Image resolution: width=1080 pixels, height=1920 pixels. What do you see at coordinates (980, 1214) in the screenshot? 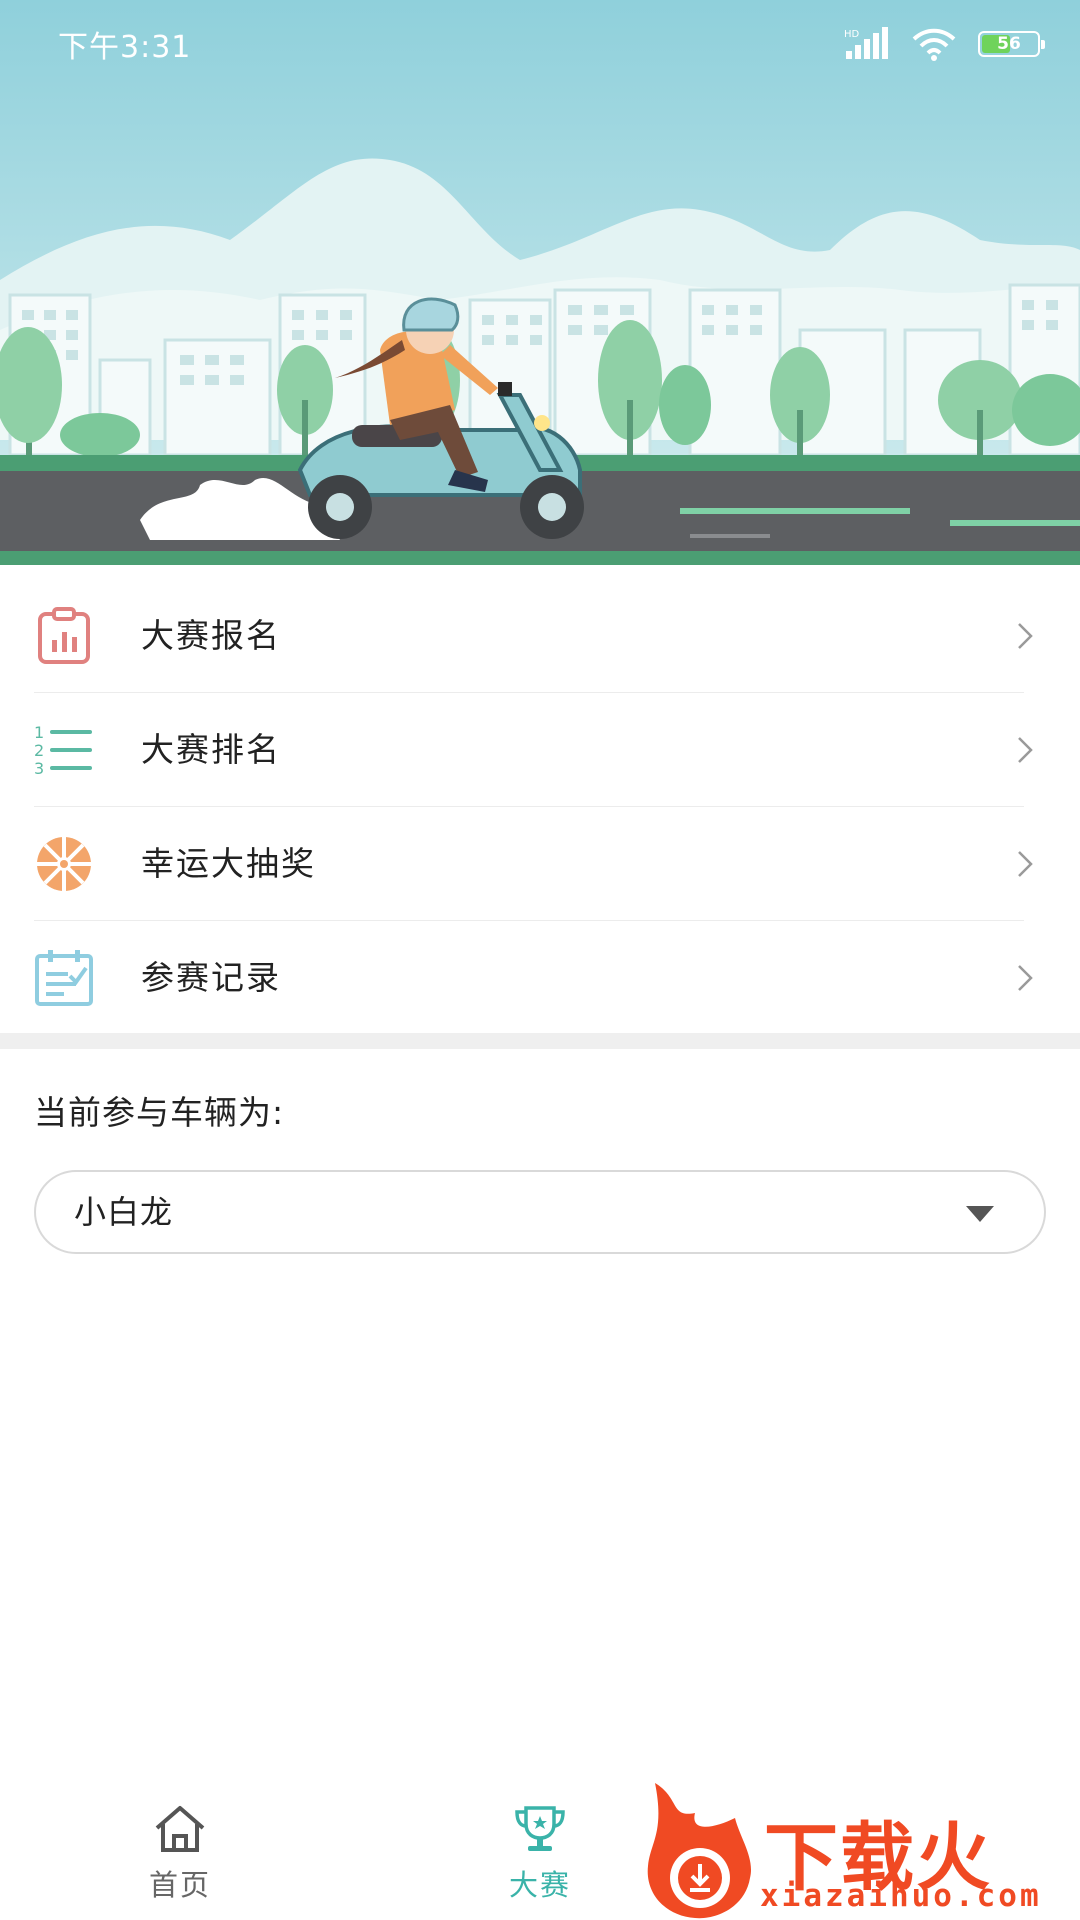
I see `caret-down-icon` at bounding box center [980, 1214].